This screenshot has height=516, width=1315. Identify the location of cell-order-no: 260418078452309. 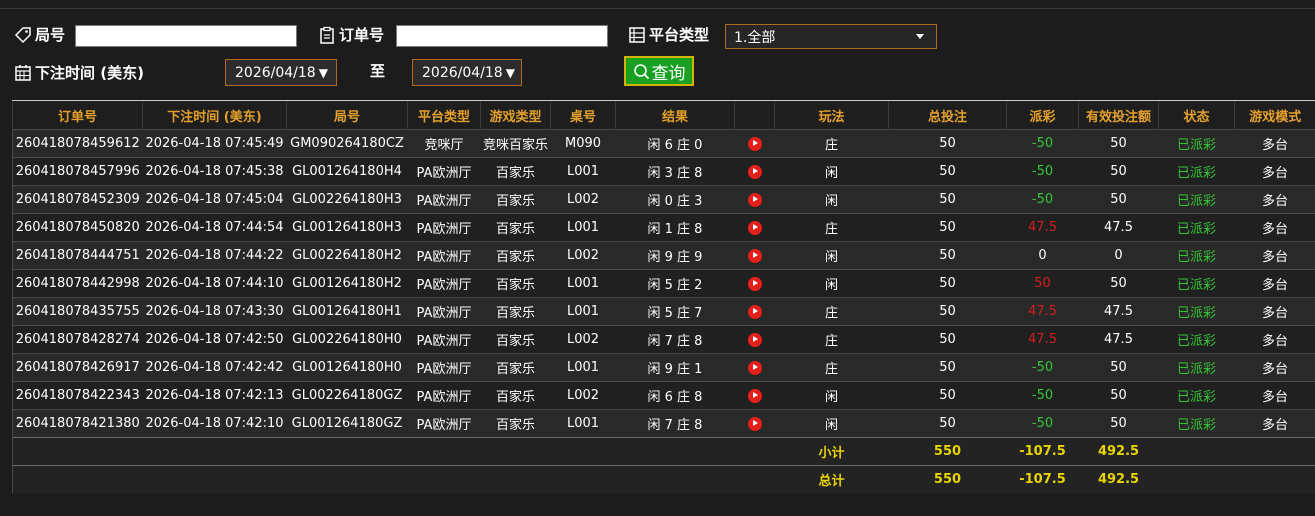
(77, 199).